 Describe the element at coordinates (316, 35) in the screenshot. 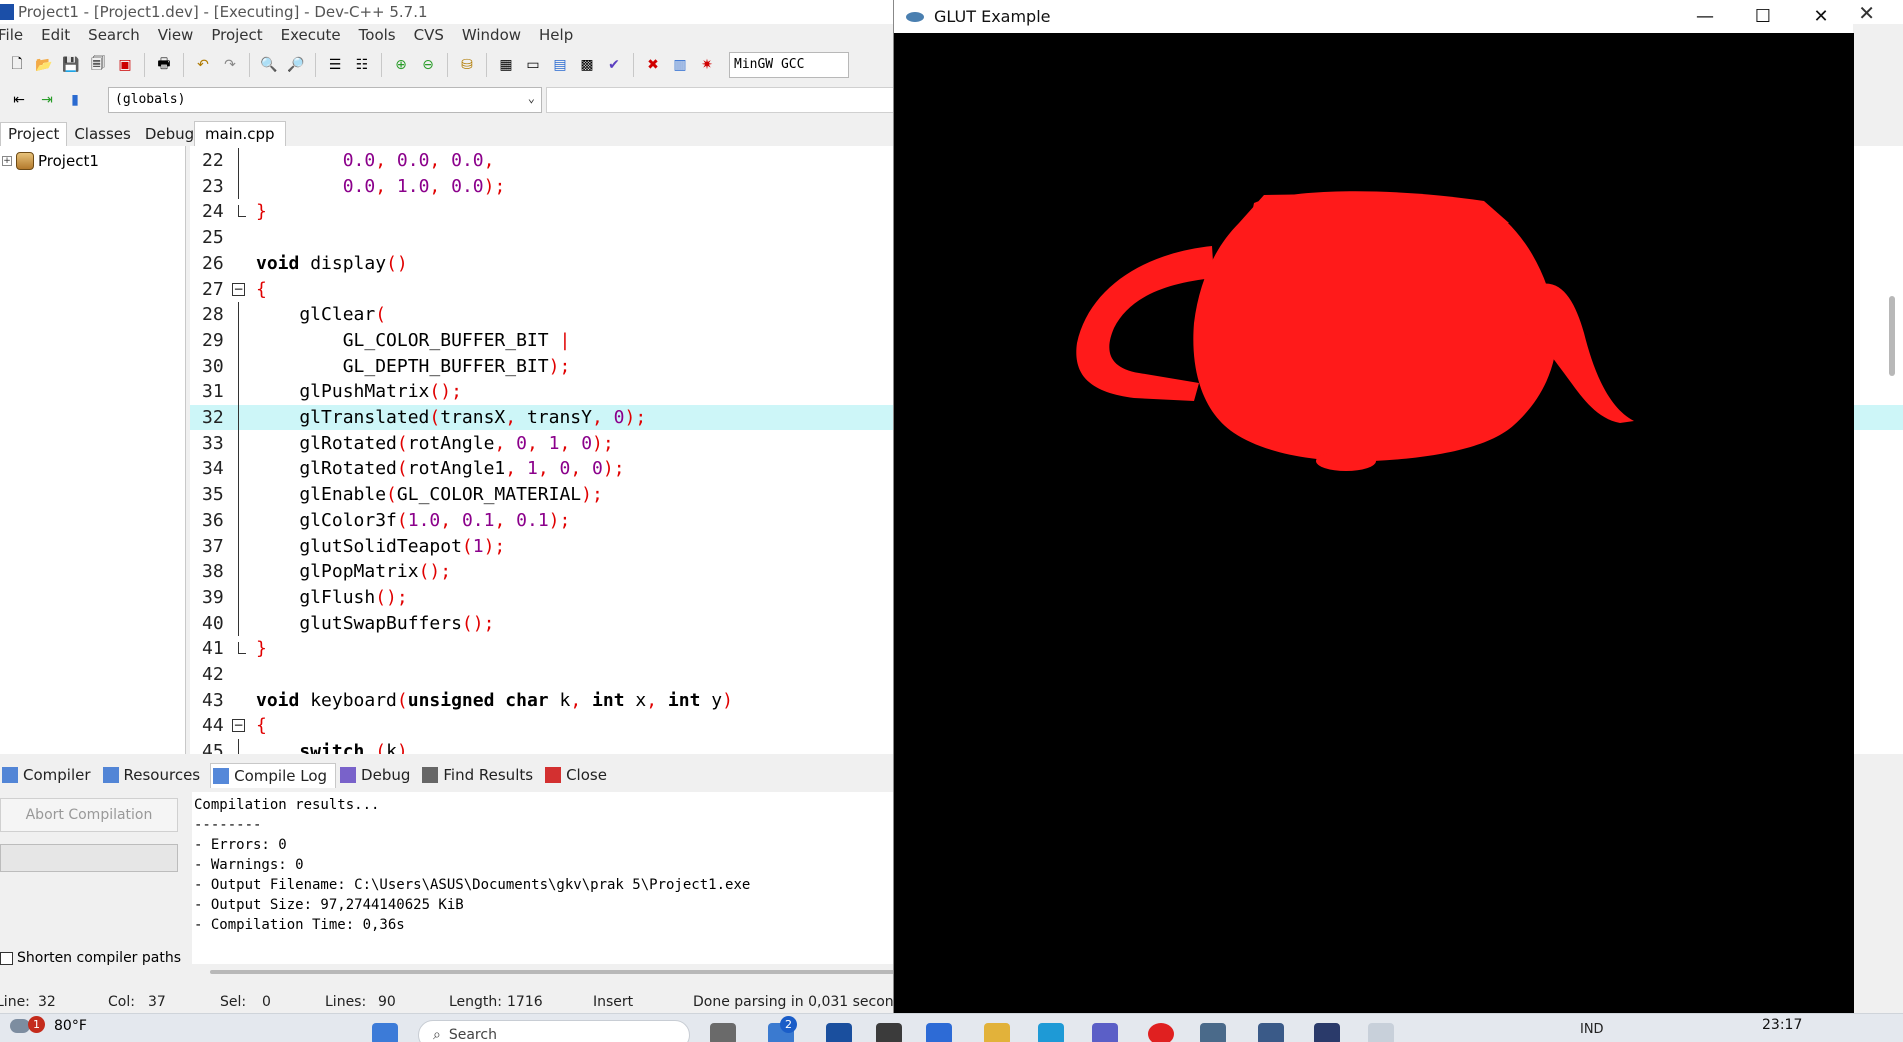

I see `menu-execute: Execute` at that location.